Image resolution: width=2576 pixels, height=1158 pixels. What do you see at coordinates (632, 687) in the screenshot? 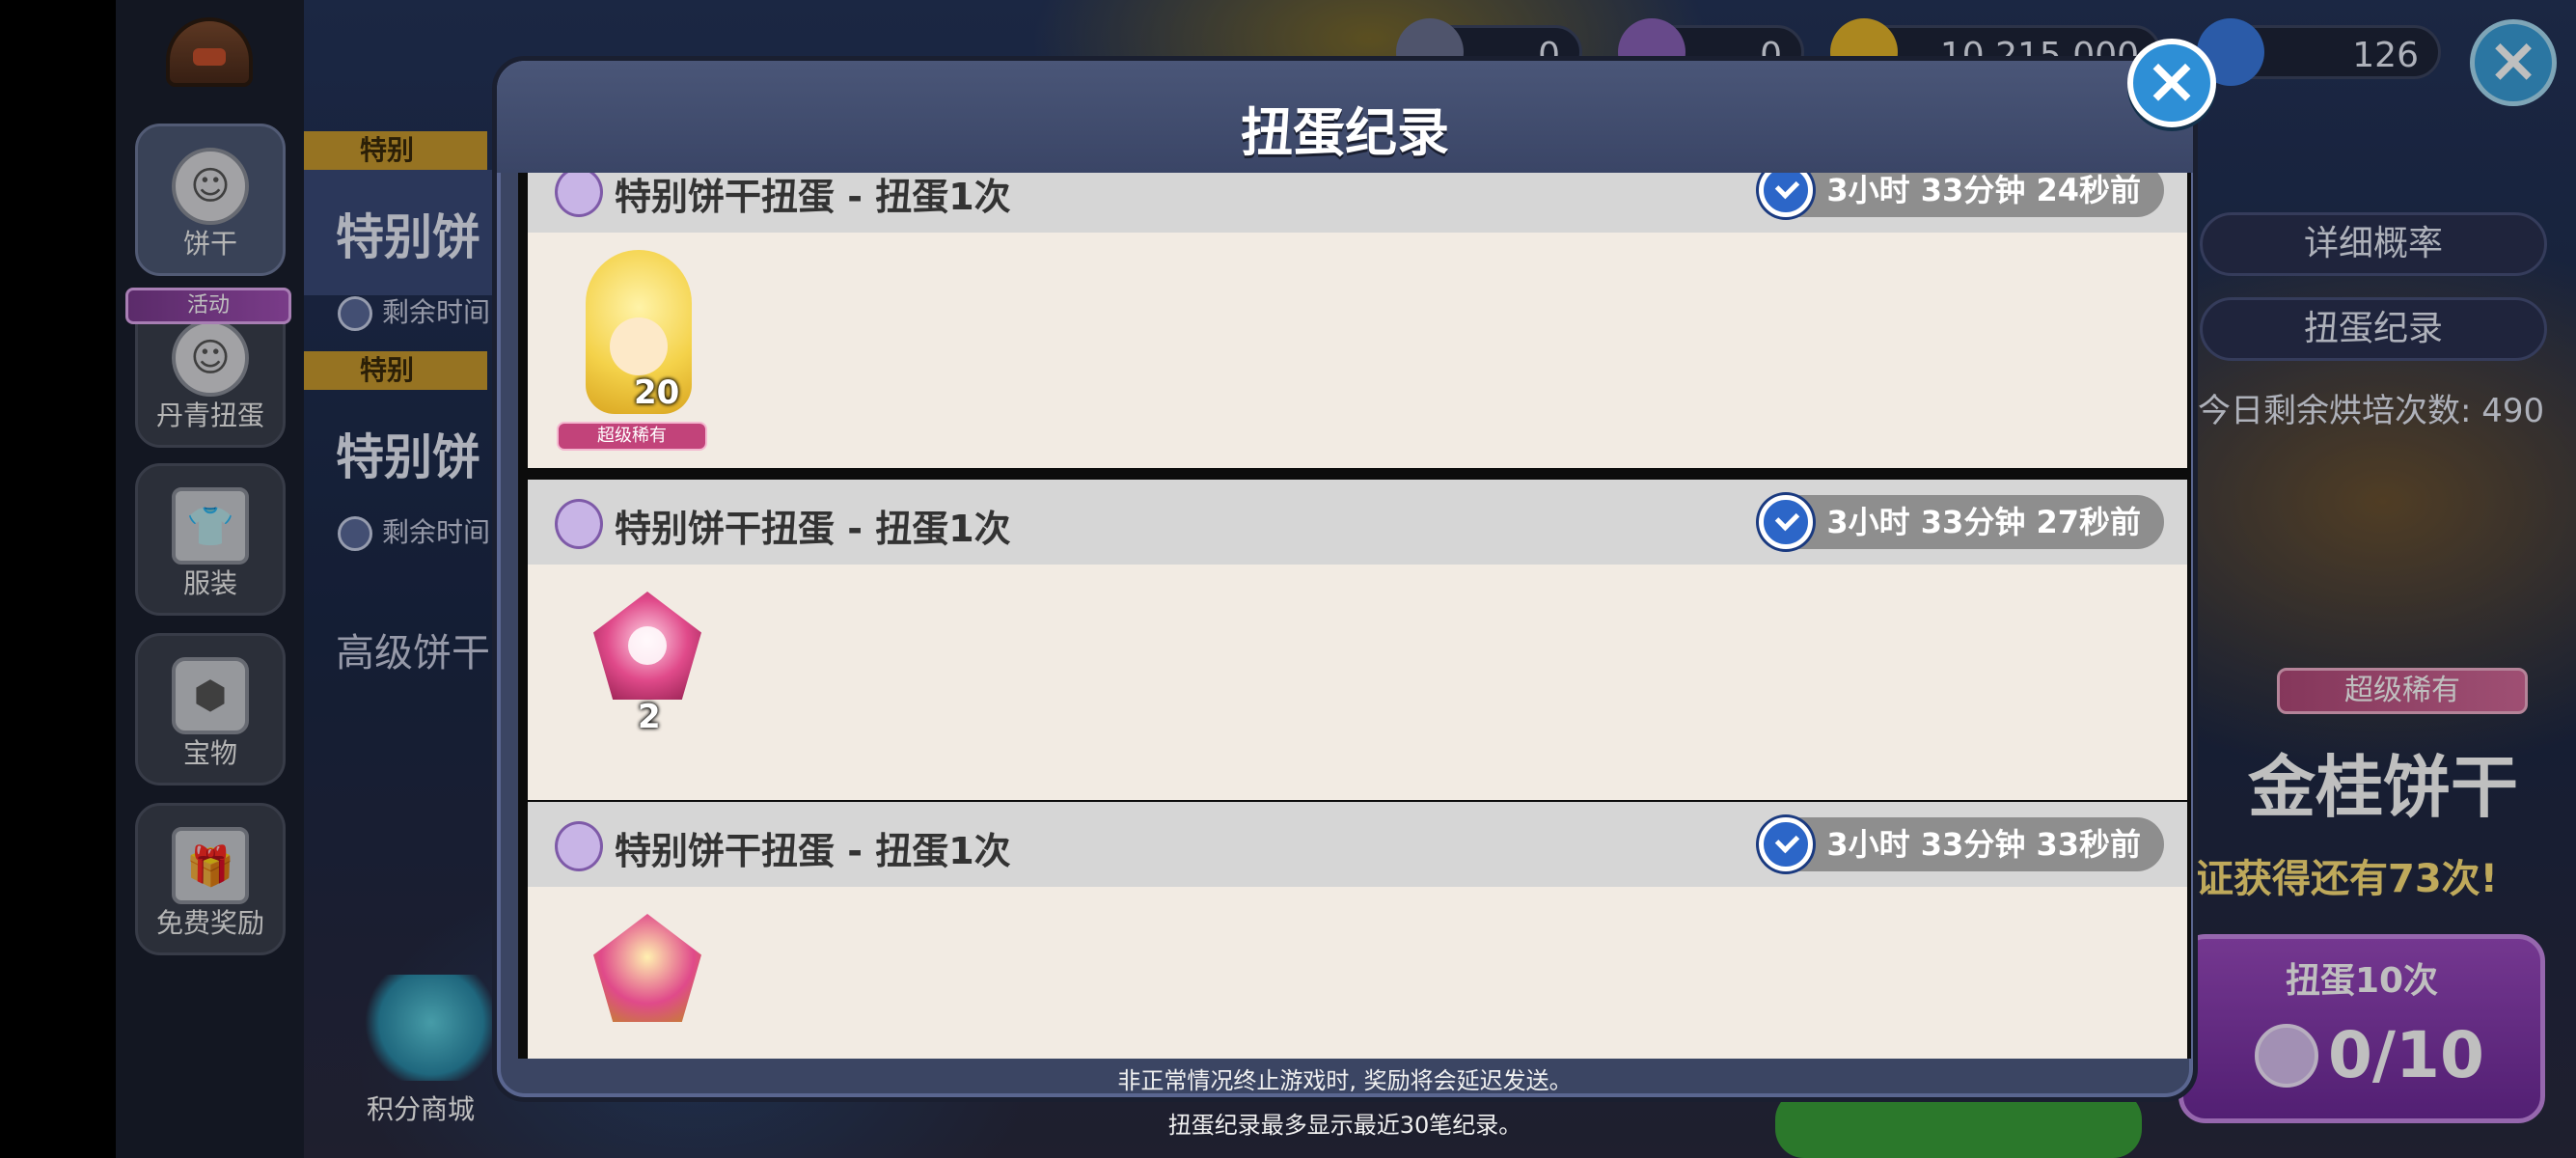
I see `reward-item: 2` at bounding box center [632, 687].